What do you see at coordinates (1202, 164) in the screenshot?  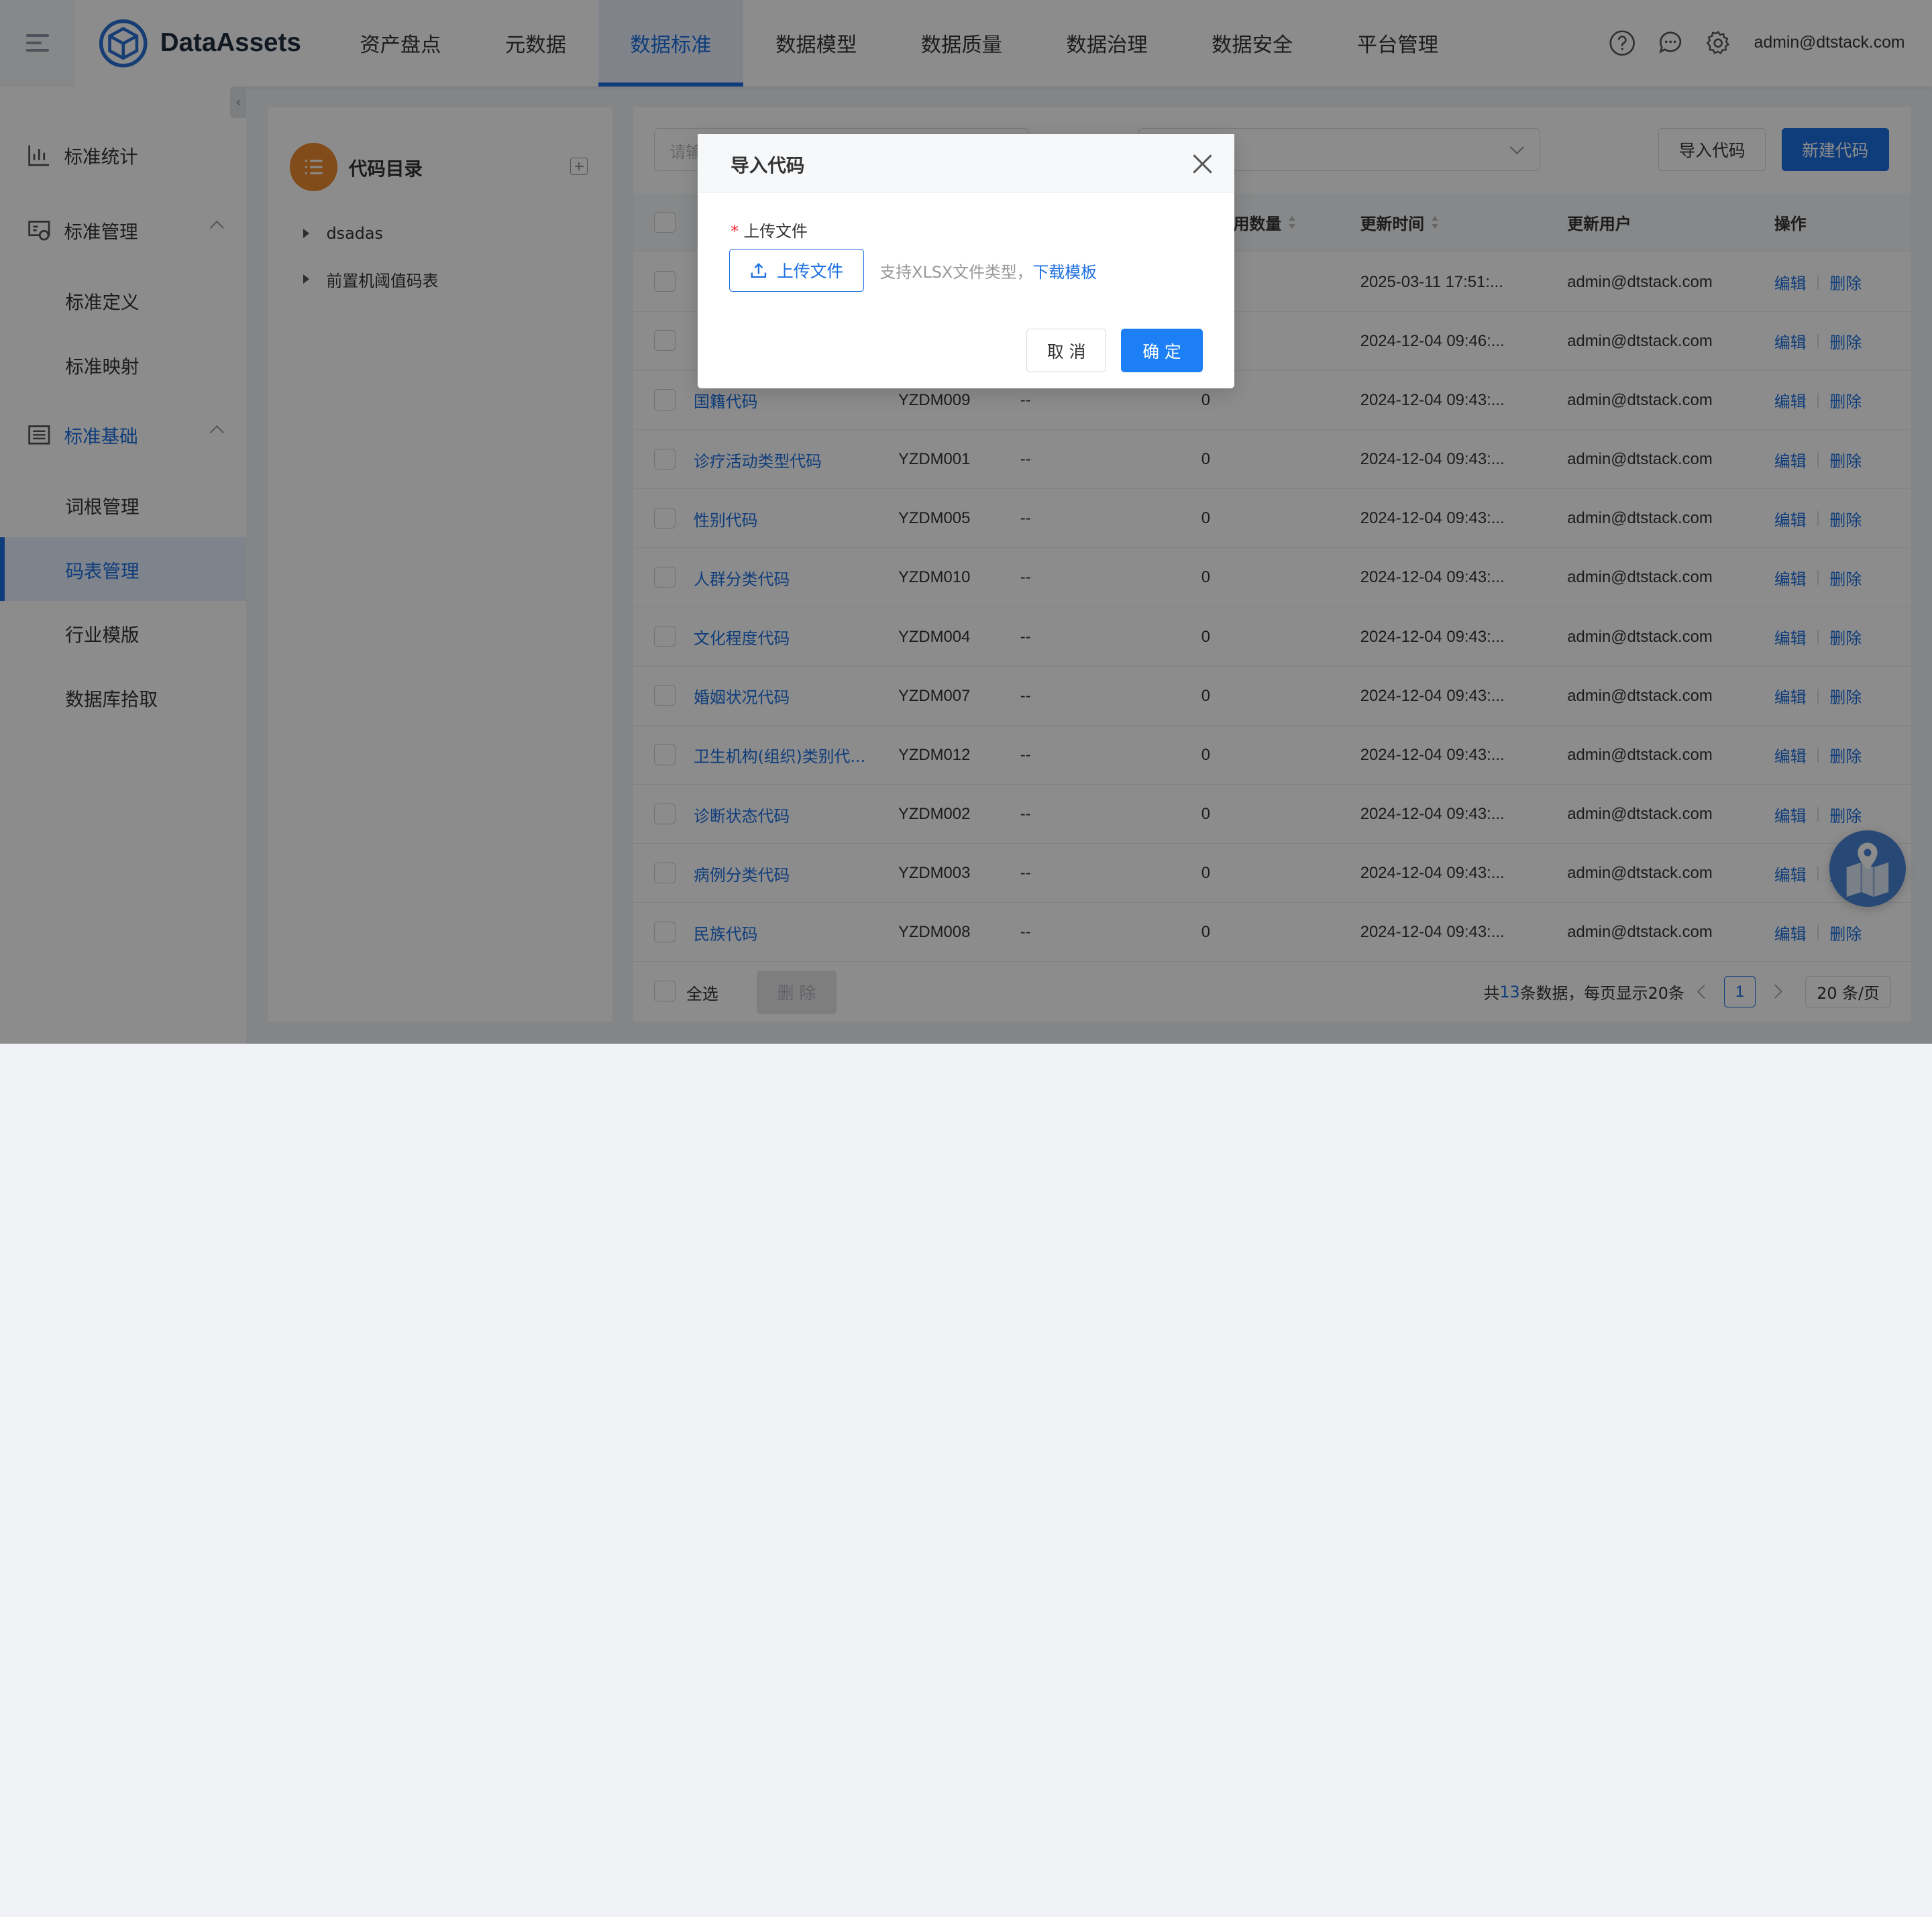 I see `close-icon` at bounding box center [1202, 164].